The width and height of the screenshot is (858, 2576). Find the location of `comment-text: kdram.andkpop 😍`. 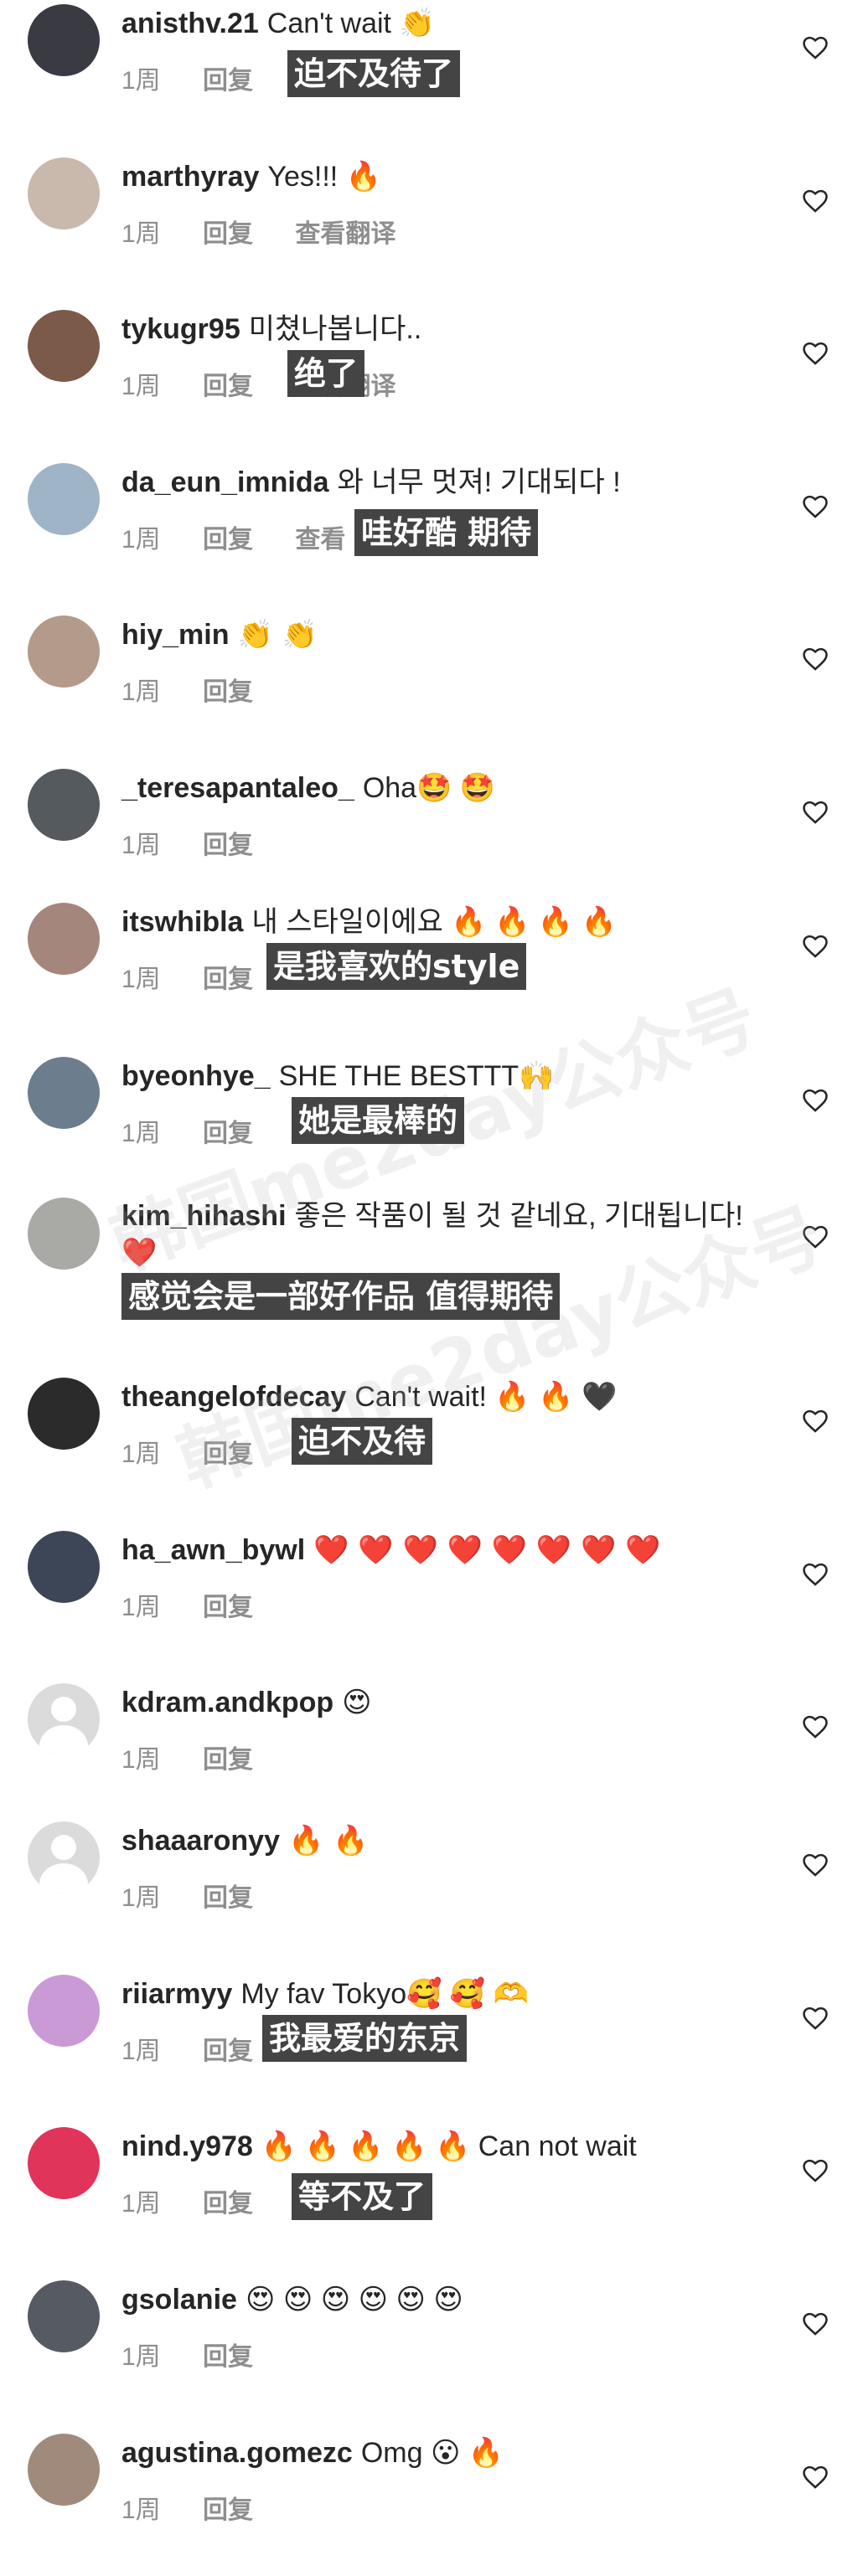

comment-text: kdram.andkpop 😍 is located at coordinates (246, 1702).